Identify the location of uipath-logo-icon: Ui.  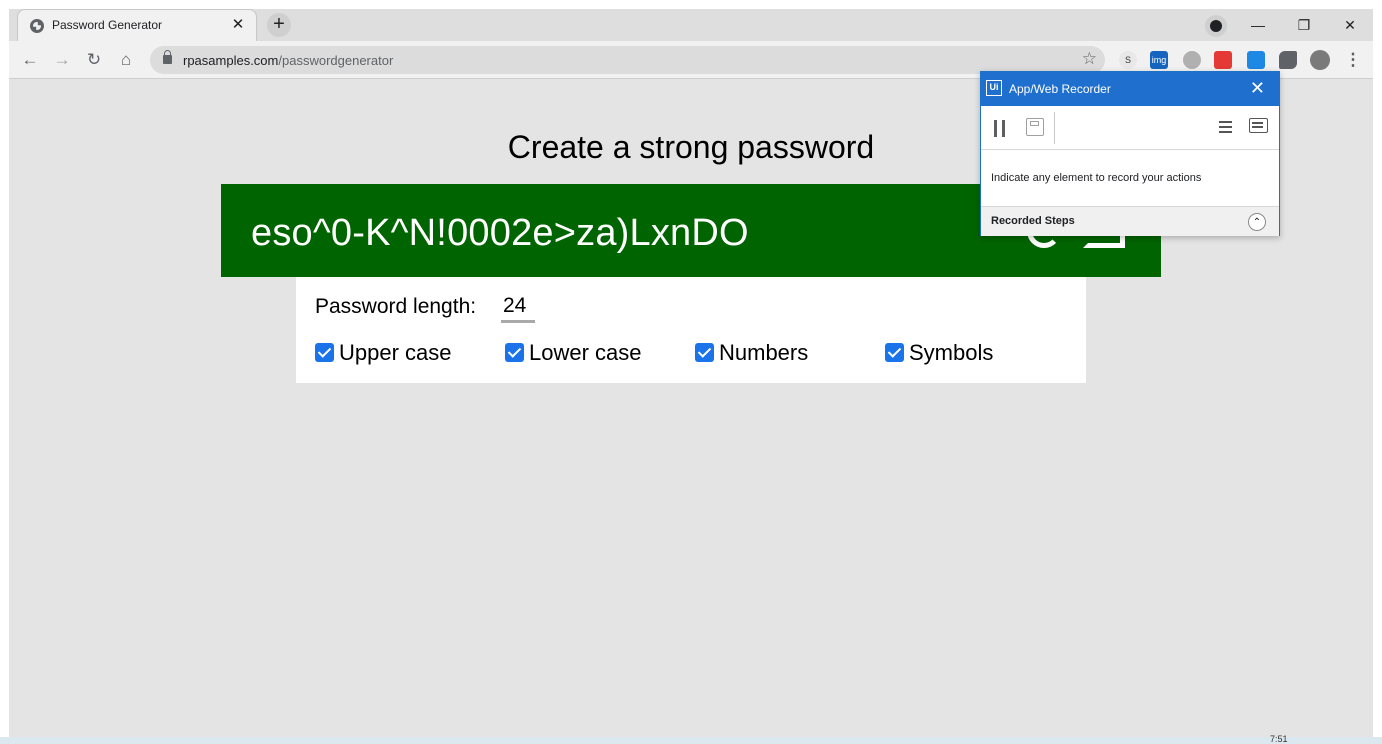
(994, 88).